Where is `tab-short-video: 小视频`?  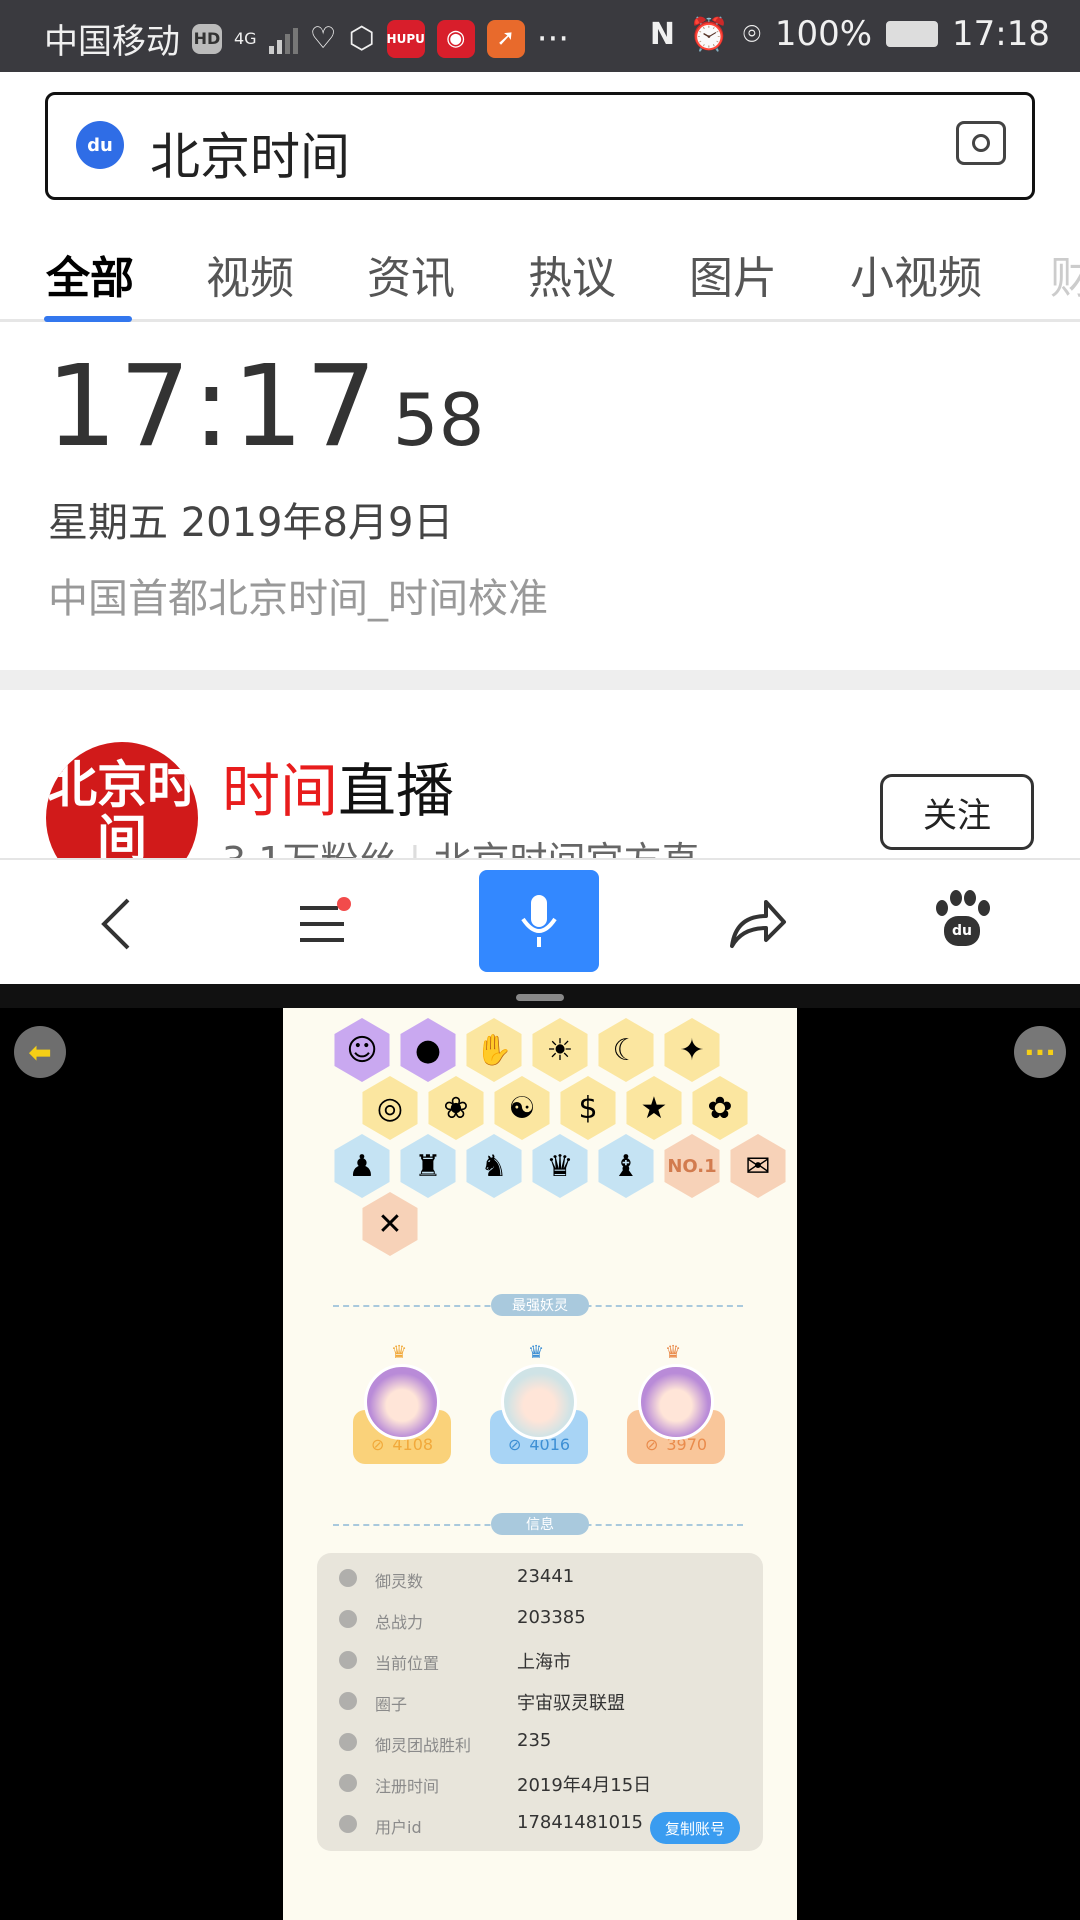
tab-short-video: 小视频 is located at coordinates (916, 274).